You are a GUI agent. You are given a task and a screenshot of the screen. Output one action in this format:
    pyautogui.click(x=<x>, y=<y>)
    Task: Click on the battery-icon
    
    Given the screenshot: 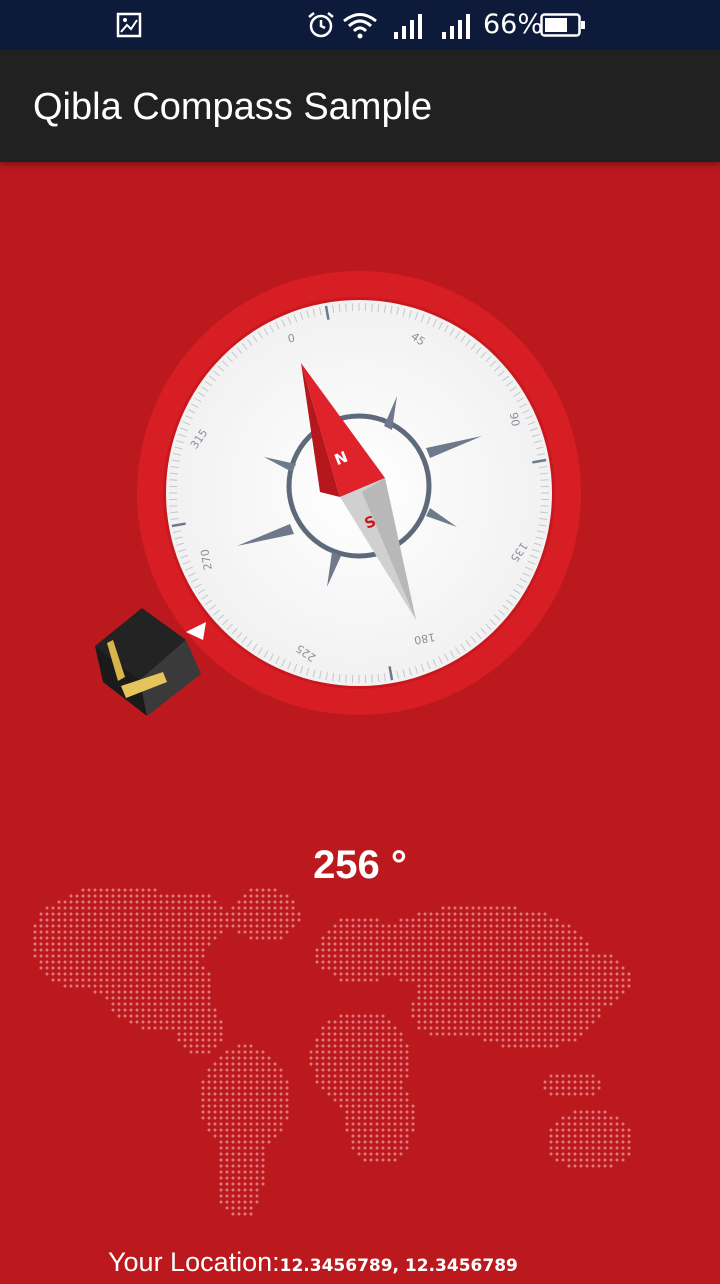 What is the action you would take?
    pyautogui.click(x=562, y=25)
    